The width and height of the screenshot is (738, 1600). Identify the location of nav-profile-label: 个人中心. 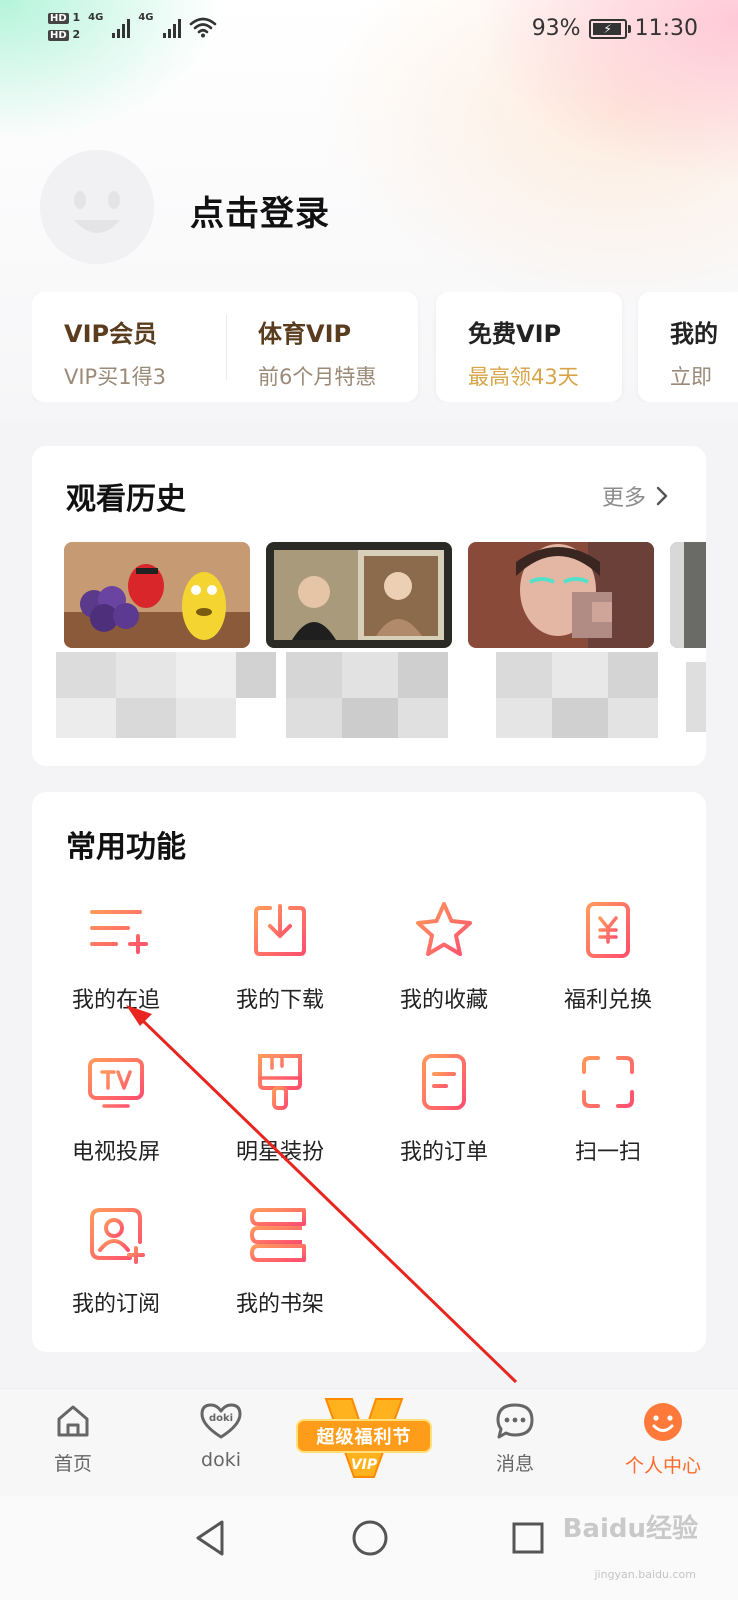
(662, 1466).